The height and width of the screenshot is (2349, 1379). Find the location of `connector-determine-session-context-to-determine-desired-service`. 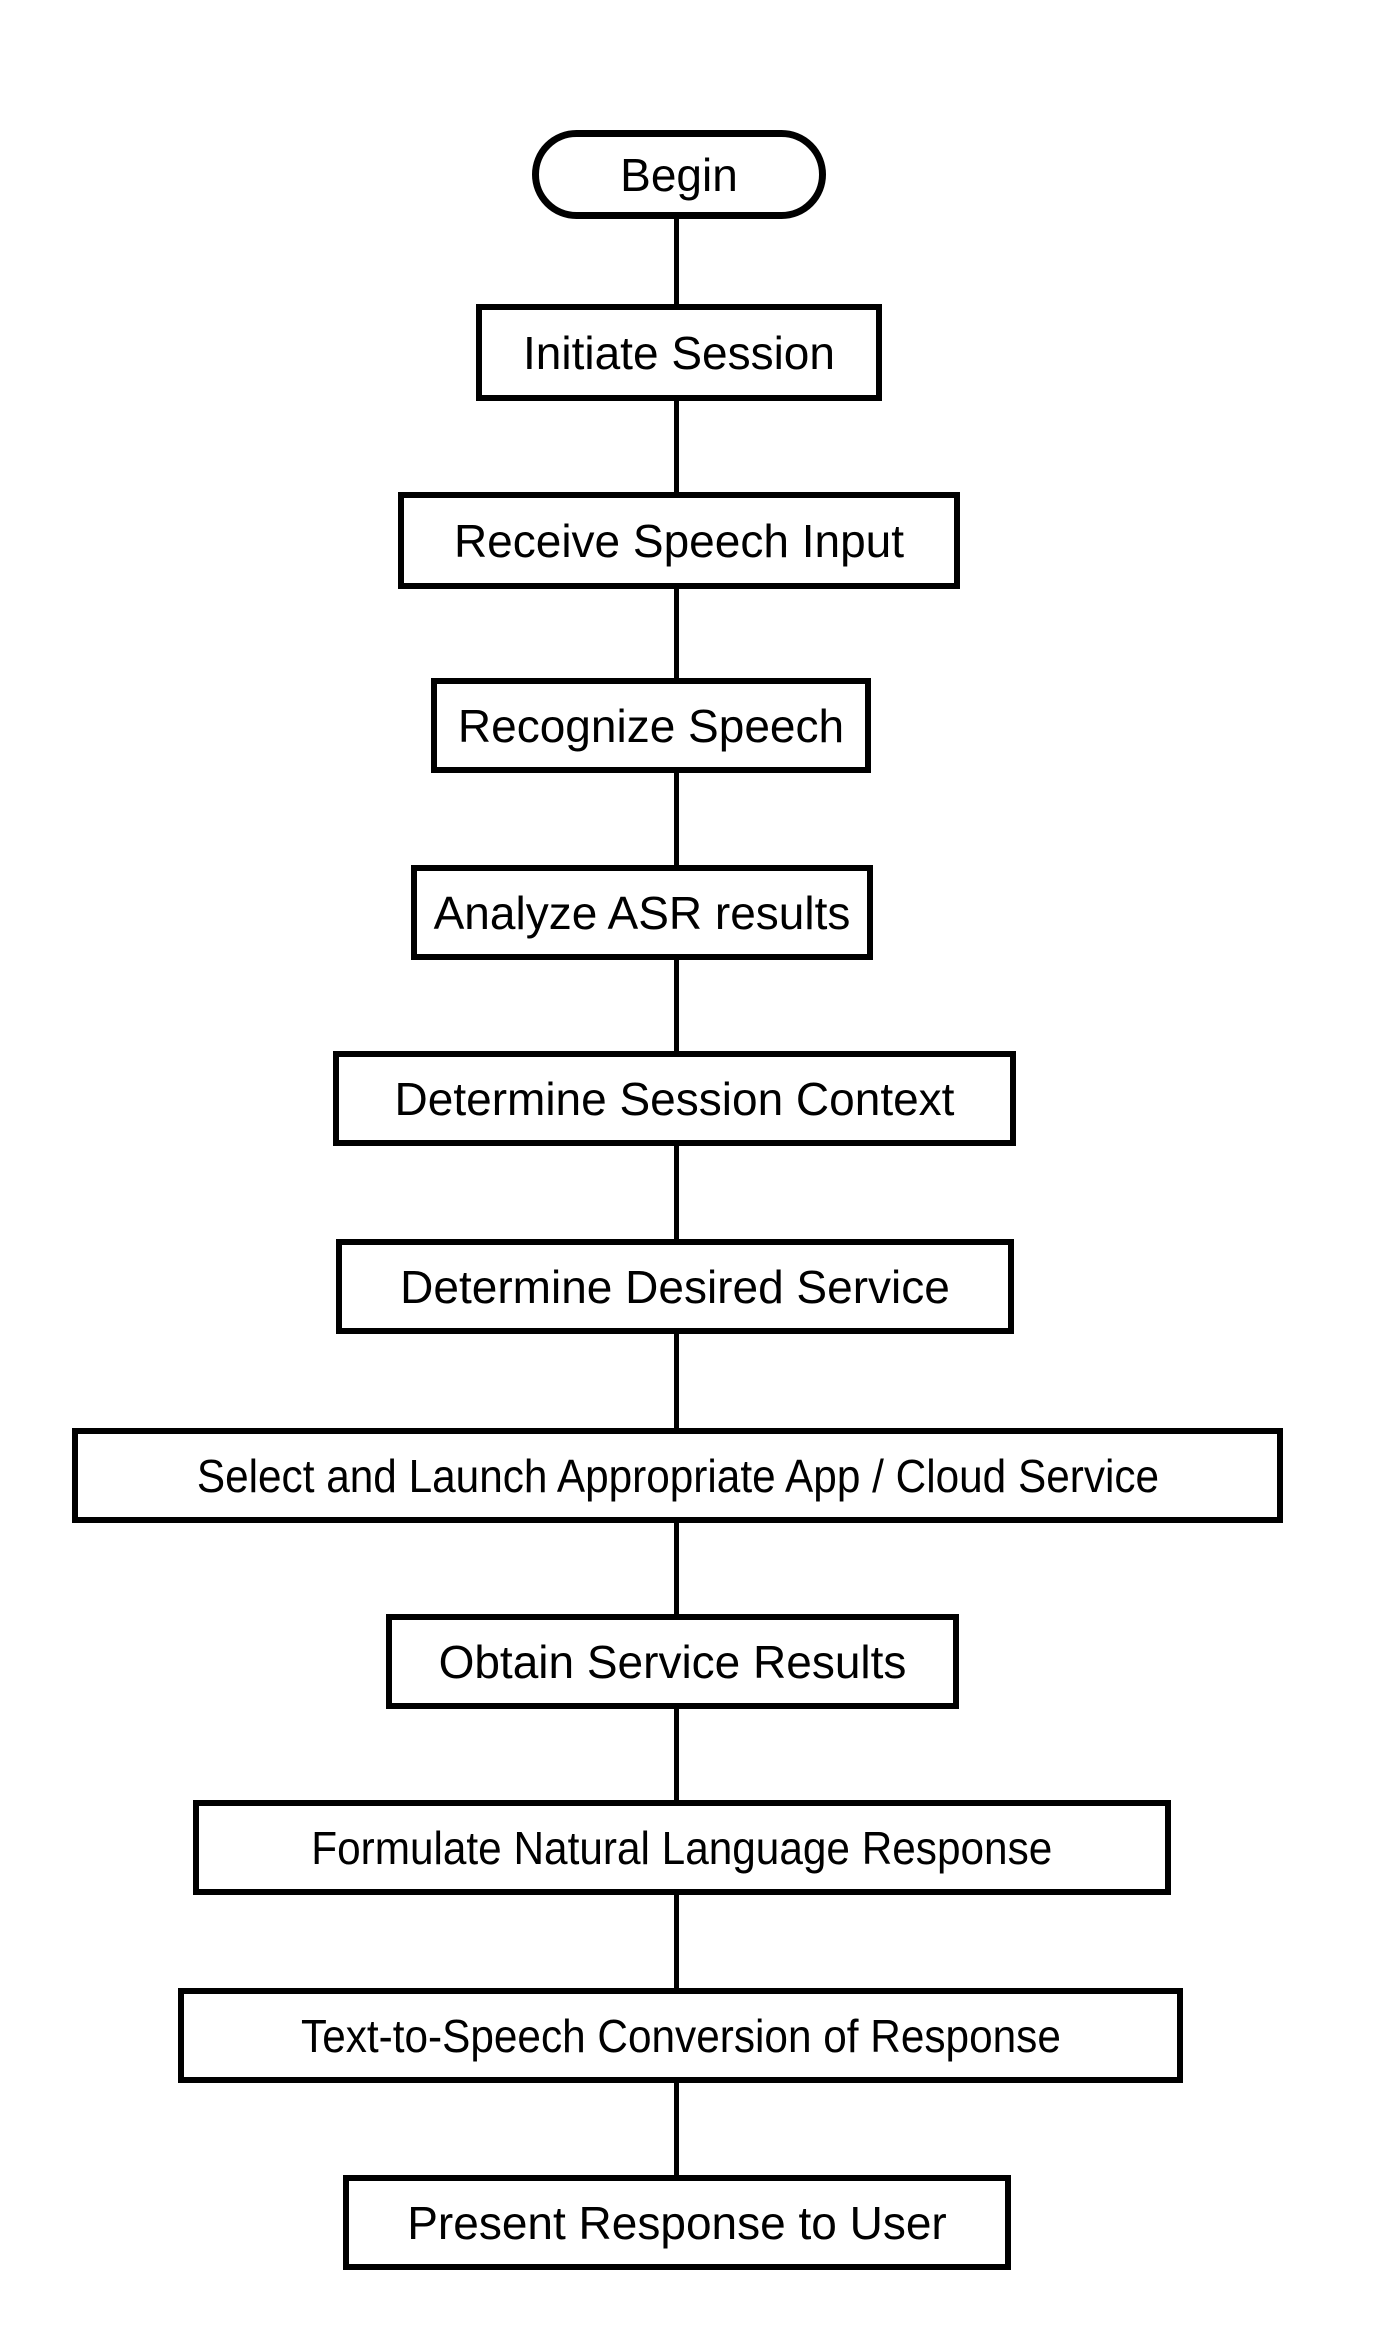

connector-determine-session-context-to-determine-desired-service is located at coordinates (676, 1192).